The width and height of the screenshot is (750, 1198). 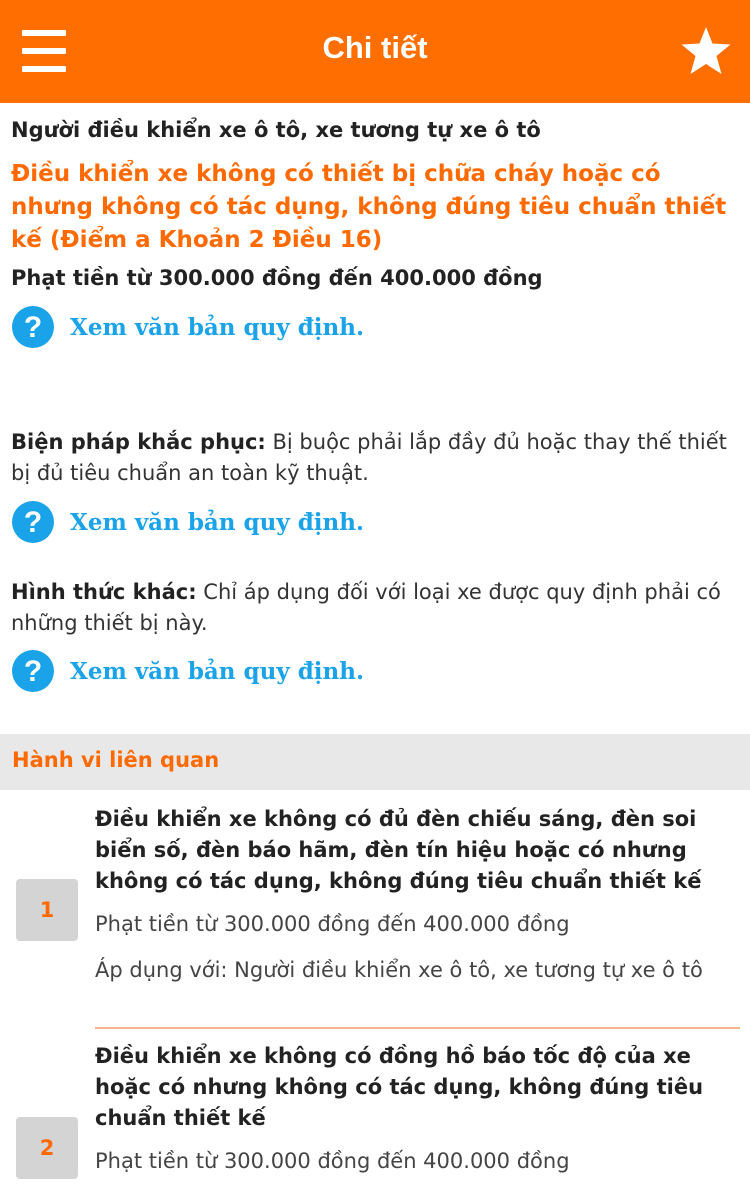 I want to click on item-number-badge: 1, so click(x=47, y=910).